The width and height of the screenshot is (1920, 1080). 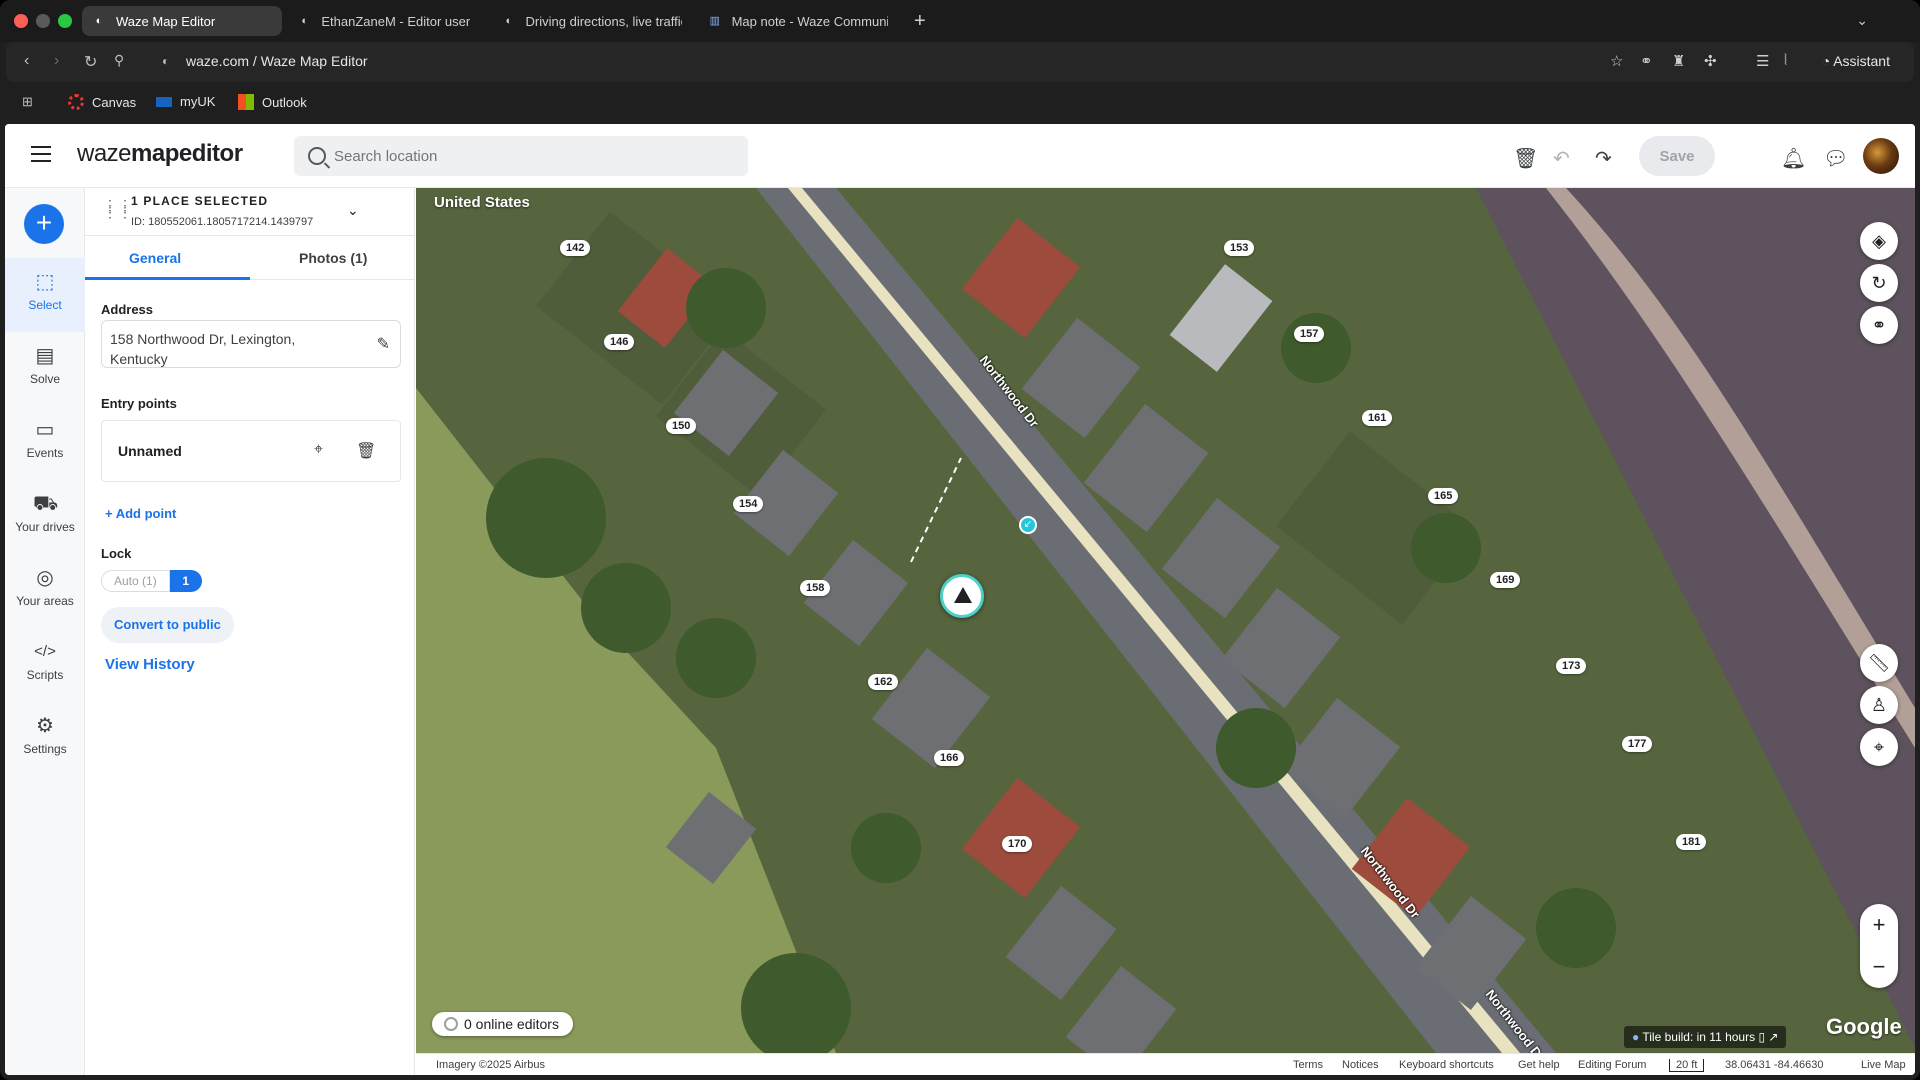 I want to click on editing-forum-link: Editing Forum, so click(x=1612, y=1065).